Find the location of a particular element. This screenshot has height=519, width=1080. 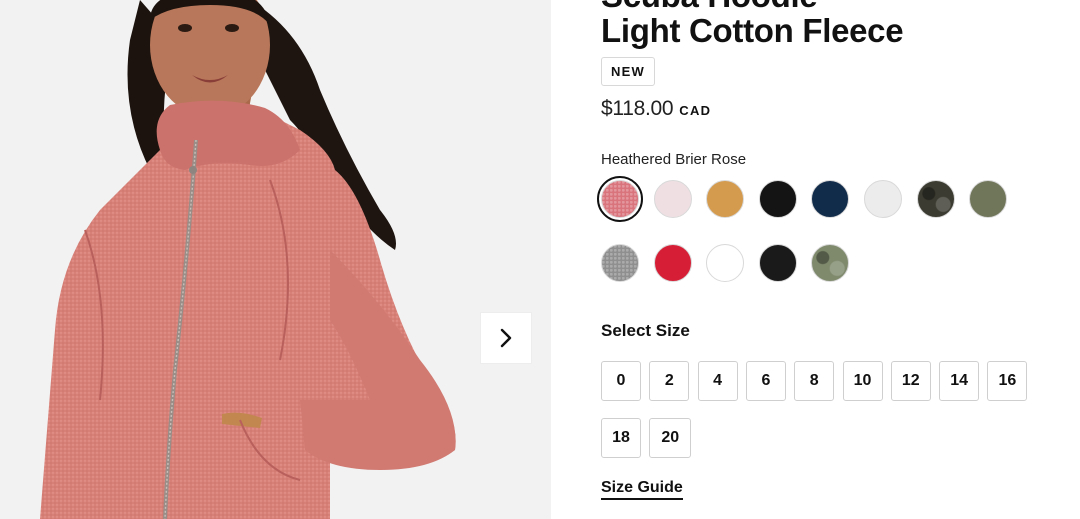

price-currency: CAD is located at coordinates (695, 110).